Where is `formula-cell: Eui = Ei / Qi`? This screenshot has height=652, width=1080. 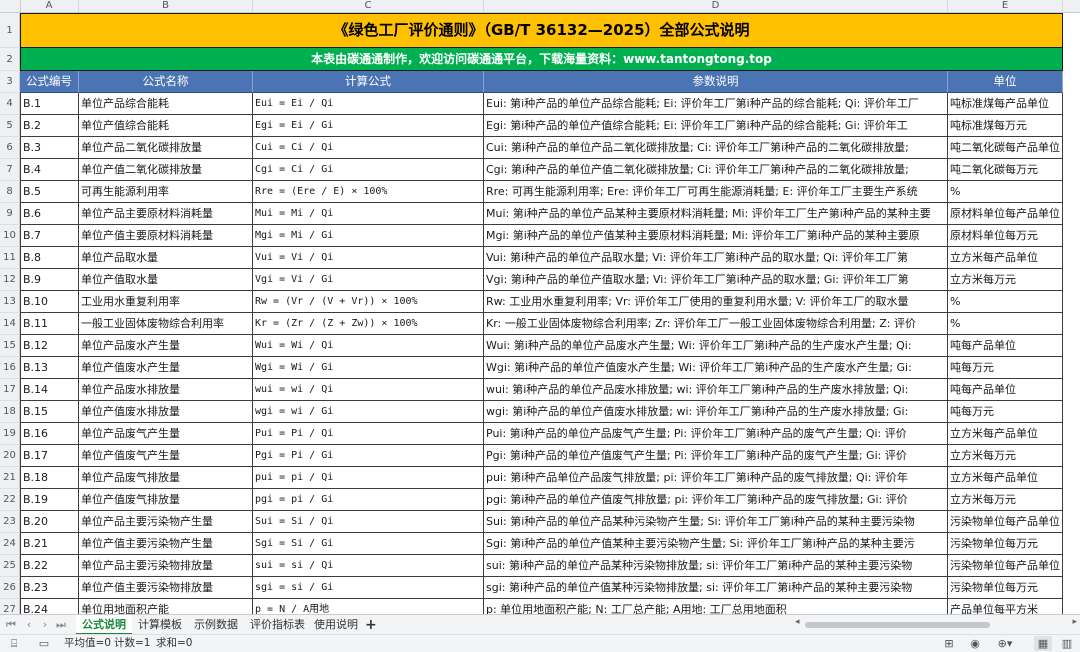
formula-cell: Eui = Ei / Qi is located at coordinates (368, 104).